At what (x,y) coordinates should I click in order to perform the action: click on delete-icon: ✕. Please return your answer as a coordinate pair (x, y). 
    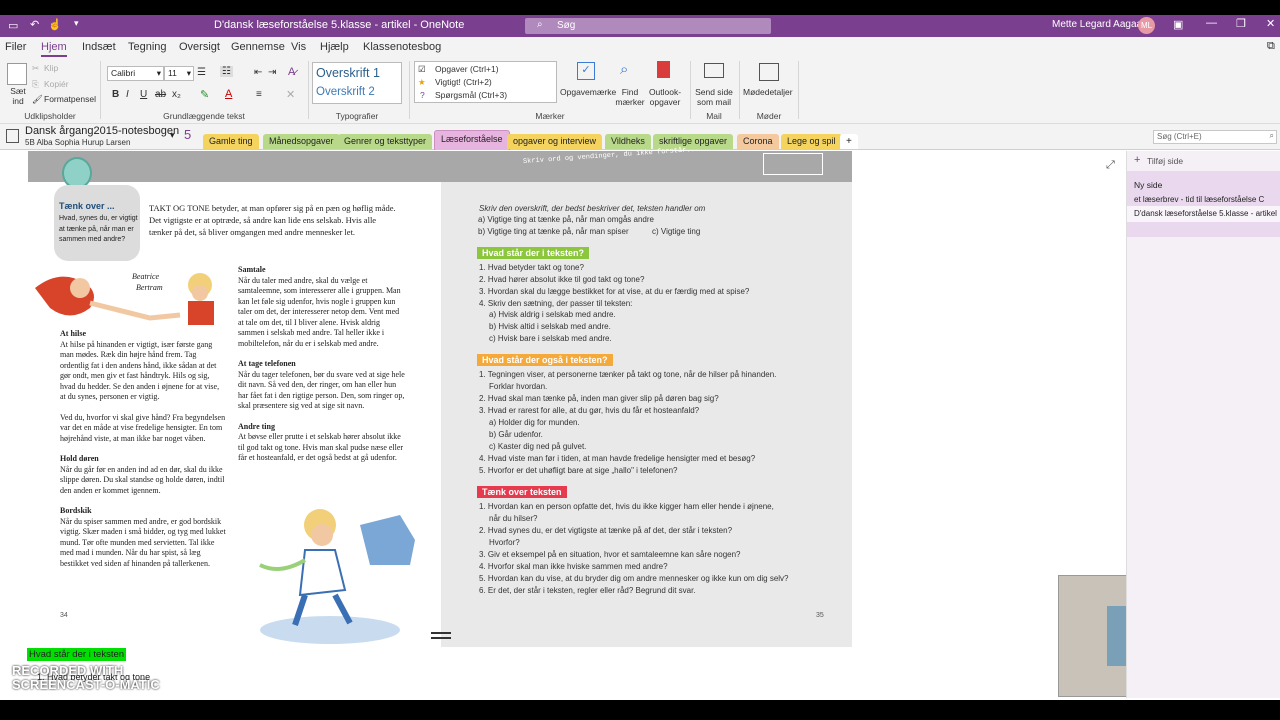
    Looking at the image, I should click on (290, 94).